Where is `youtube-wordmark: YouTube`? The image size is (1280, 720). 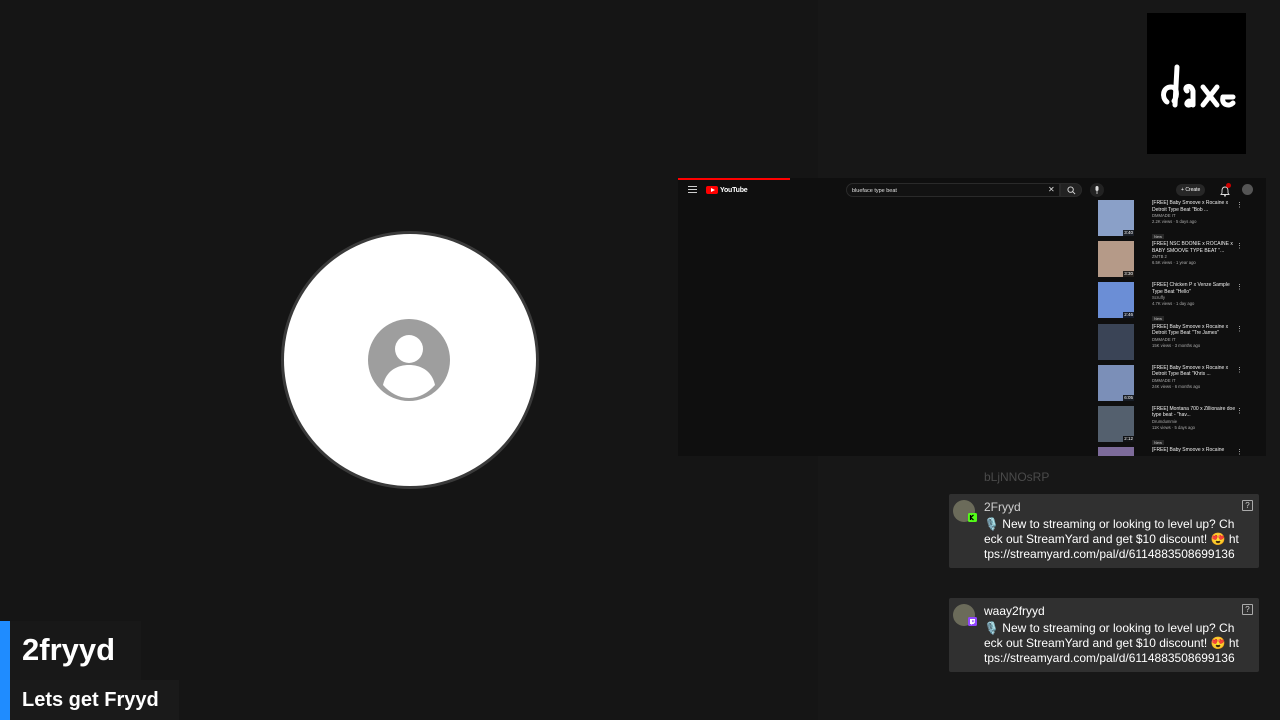
youtube-wordmark: YouTube is located at coordinates (734, 190).